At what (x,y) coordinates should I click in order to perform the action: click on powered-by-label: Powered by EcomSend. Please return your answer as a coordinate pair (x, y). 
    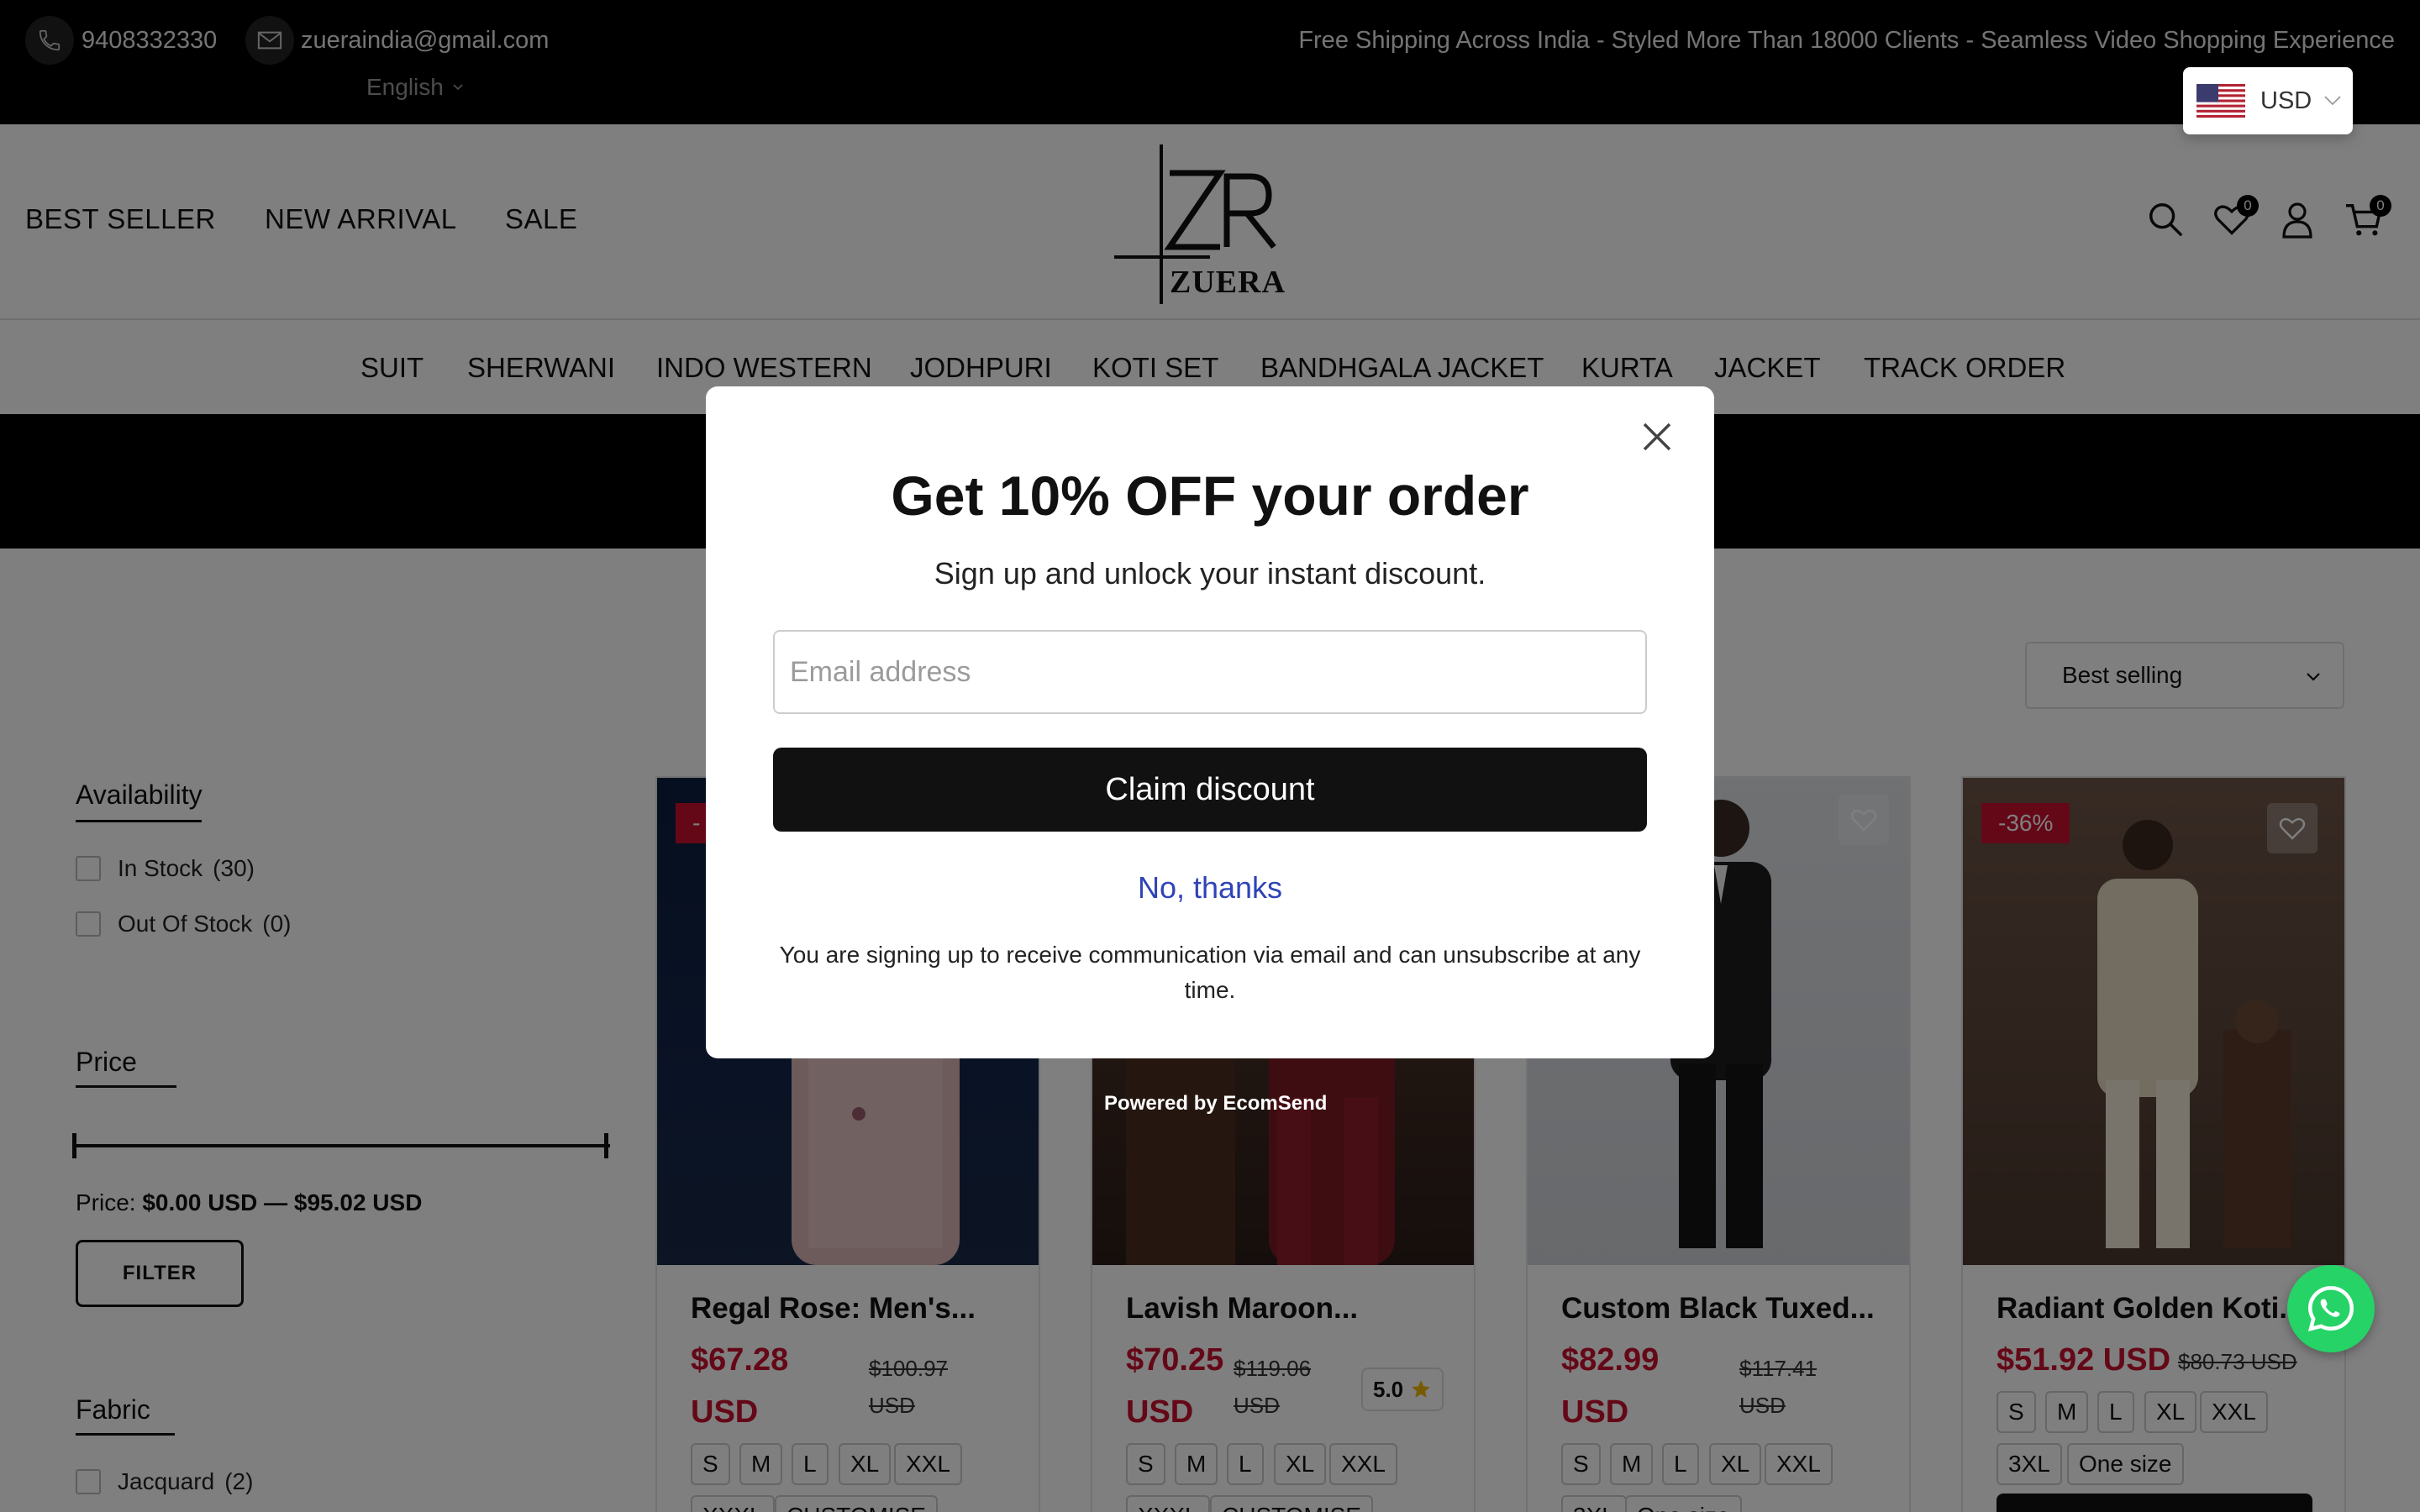
    Looking at the image, I should click on (1215, 1104).